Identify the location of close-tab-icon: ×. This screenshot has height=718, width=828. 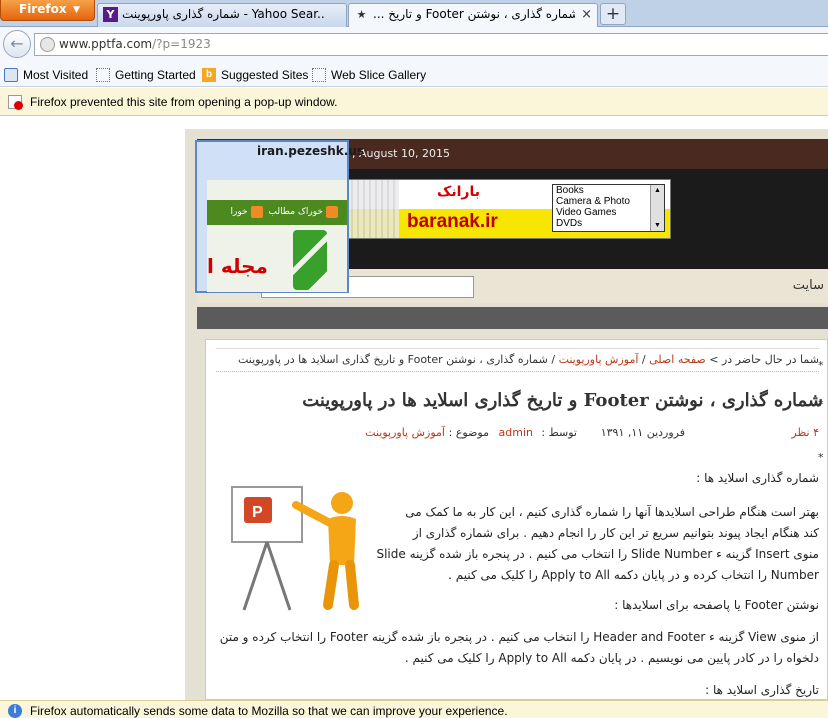
(586, 14).